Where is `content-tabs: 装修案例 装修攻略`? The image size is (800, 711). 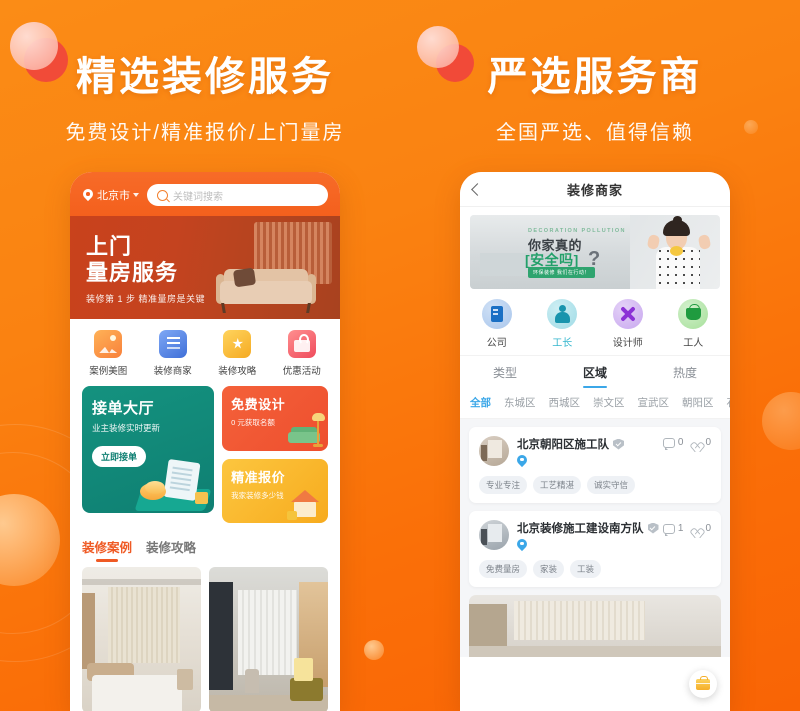
content-tabs: 装修案例 装修攻略 is located at coordinates (205, 543).